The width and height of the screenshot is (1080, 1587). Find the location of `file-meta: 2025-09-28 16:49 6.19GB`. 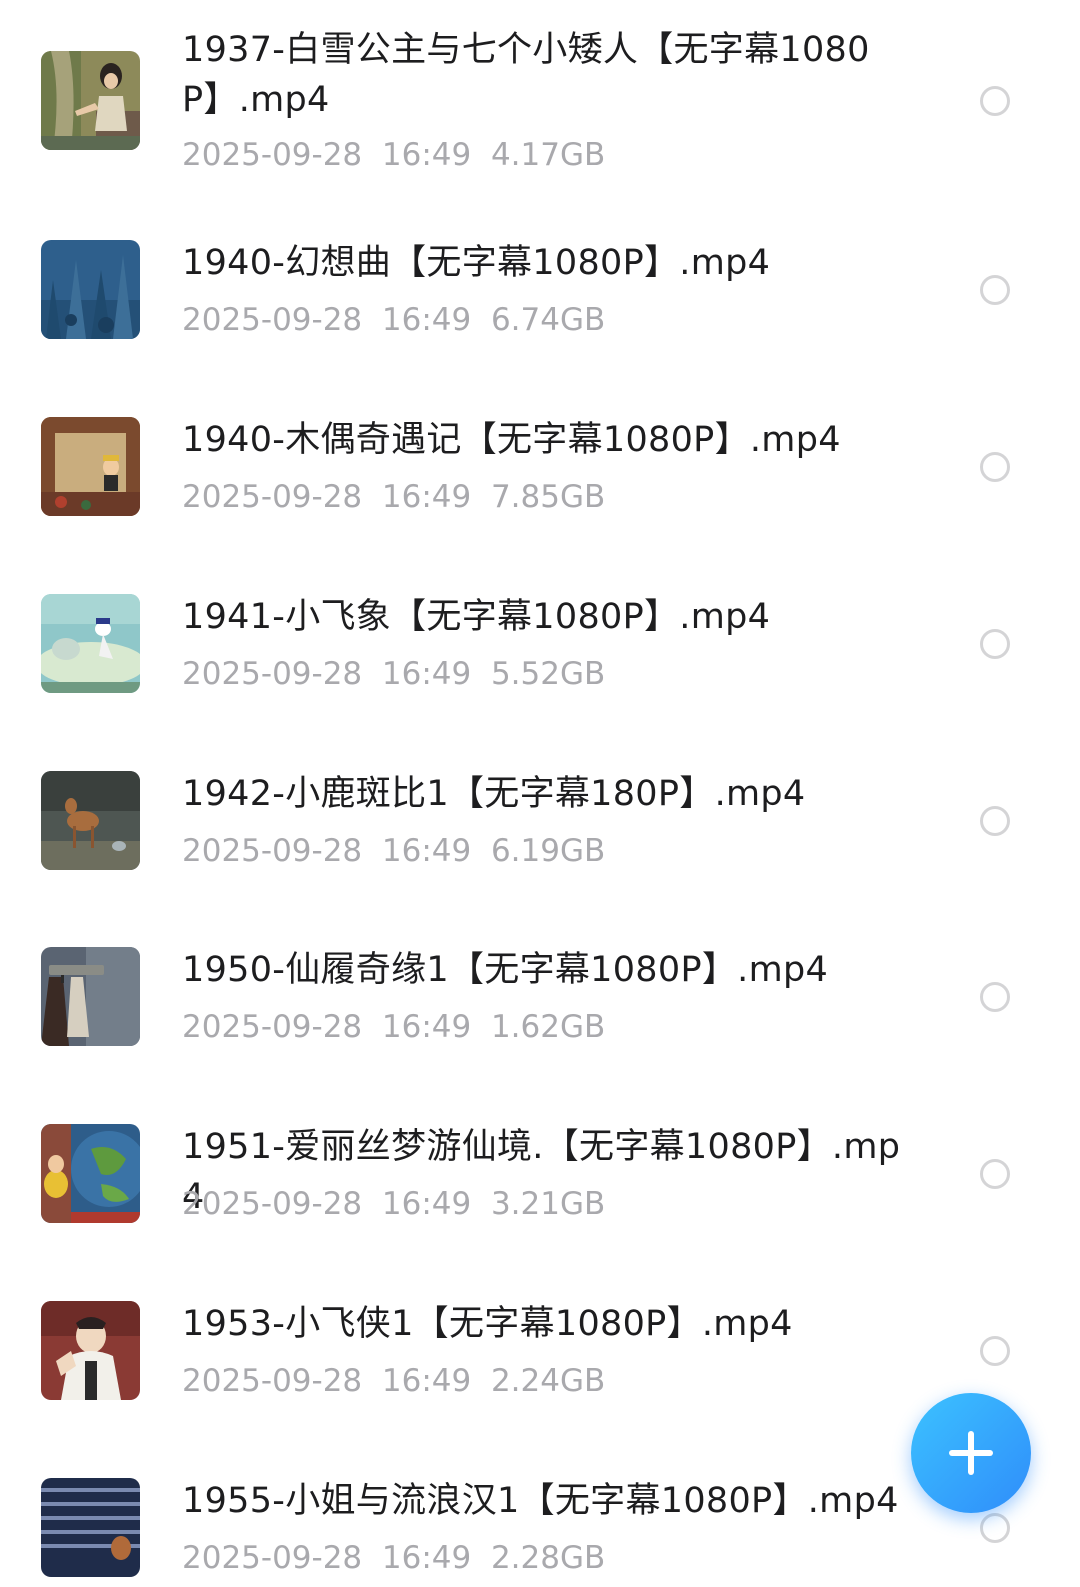

file-meta: 2025-09-28 16:49 6.19GB is located at coordinates (393, 851).